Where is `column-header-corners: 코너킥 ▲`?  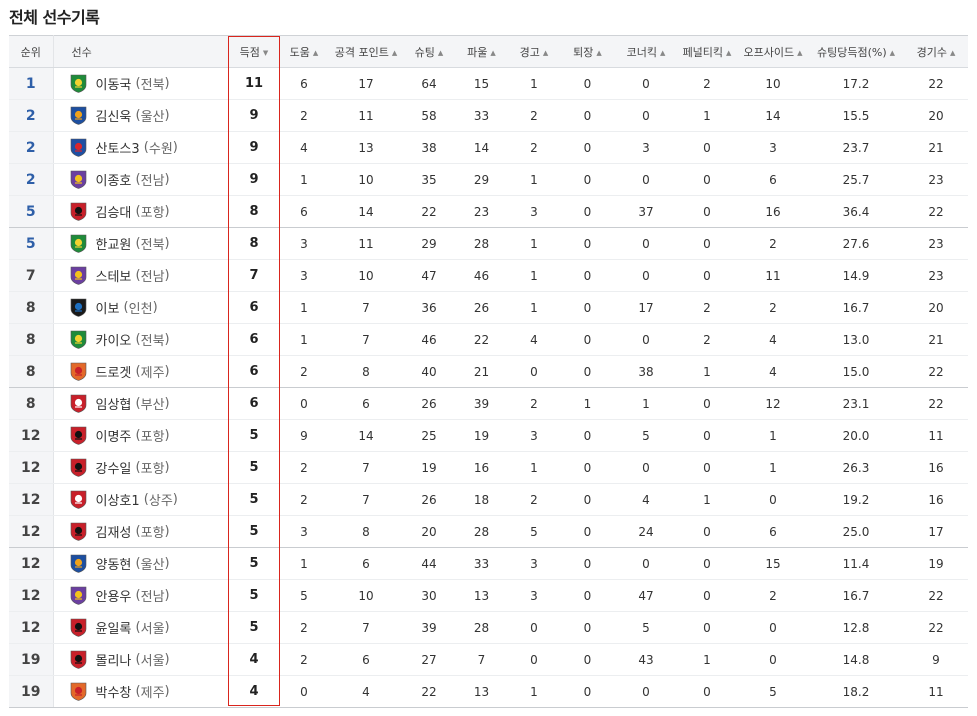
column-header-corners: 코너킥 ▲ is located at coordinates (646, 51).